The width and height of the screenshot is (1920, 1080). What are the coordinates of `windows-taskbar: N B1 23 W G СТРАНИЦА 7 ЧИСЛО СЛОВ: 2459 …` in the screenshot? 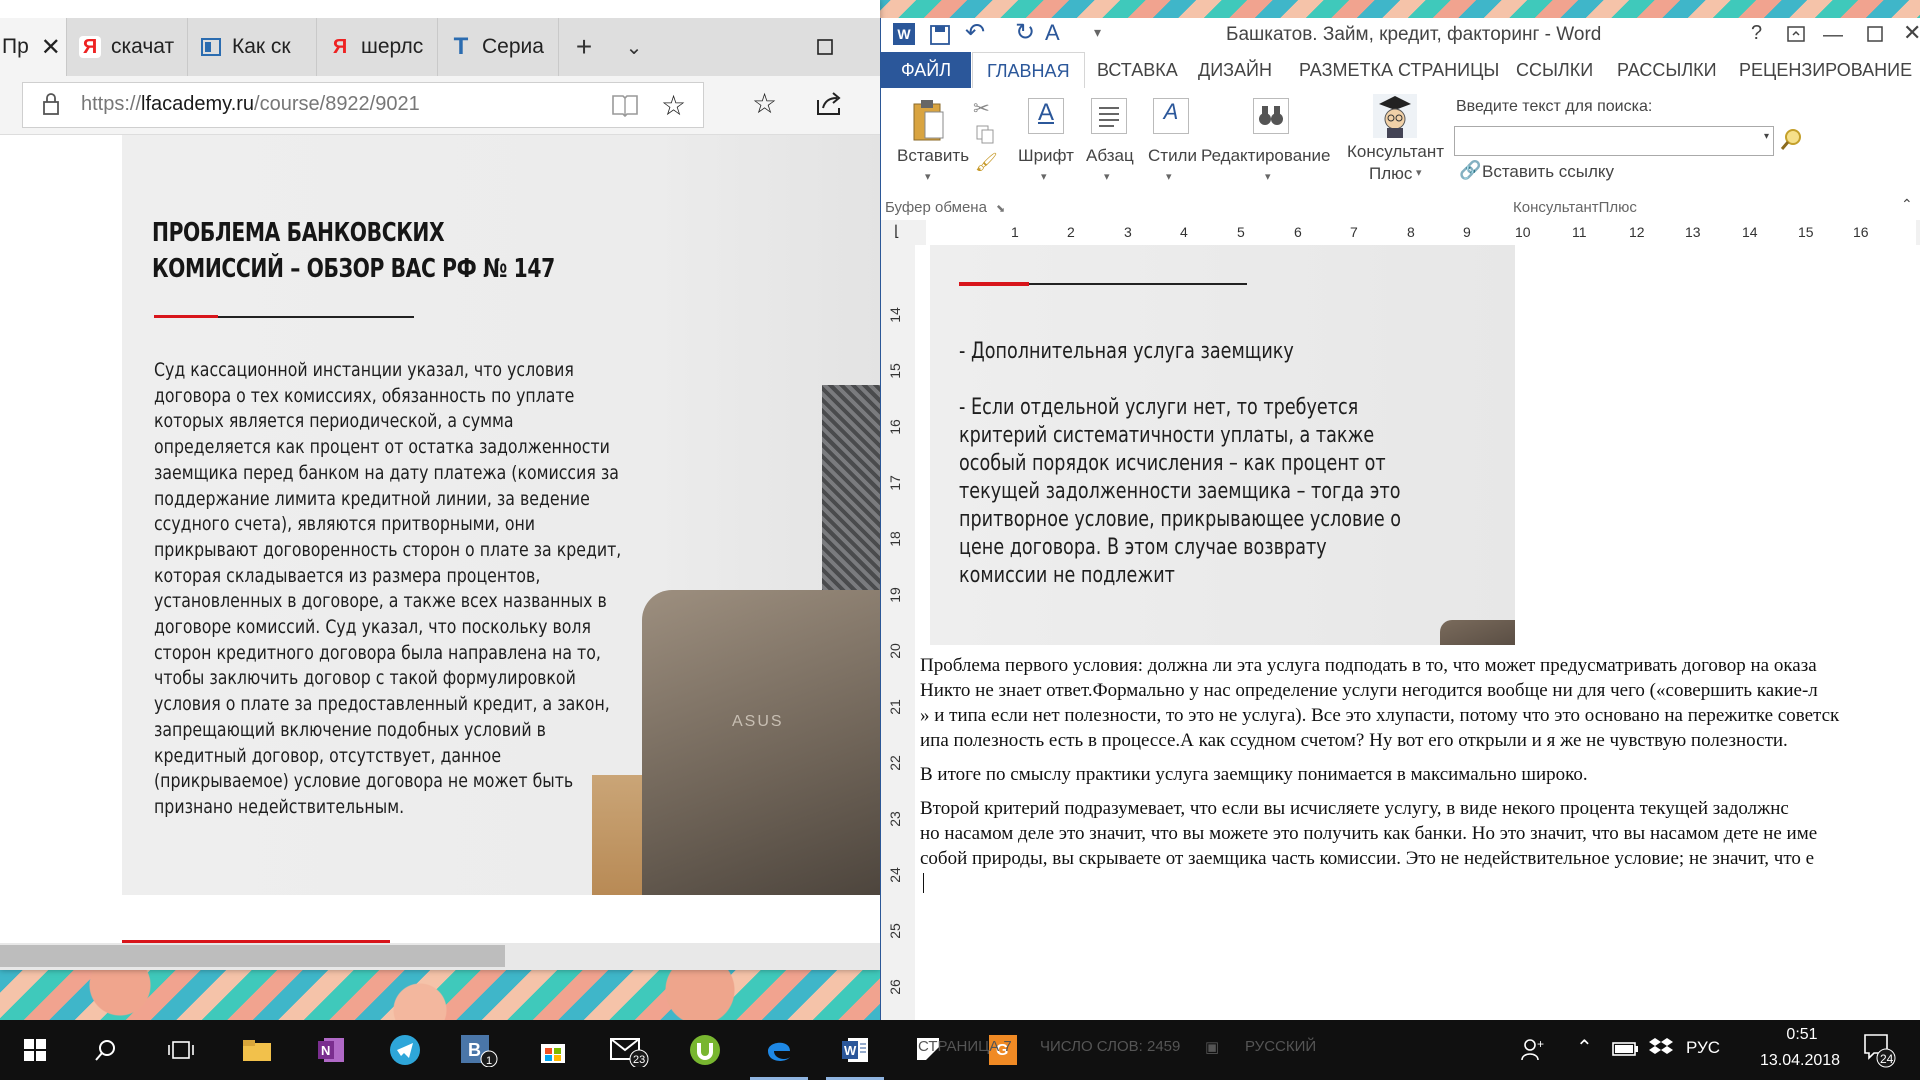 It's located at (960, 1050).